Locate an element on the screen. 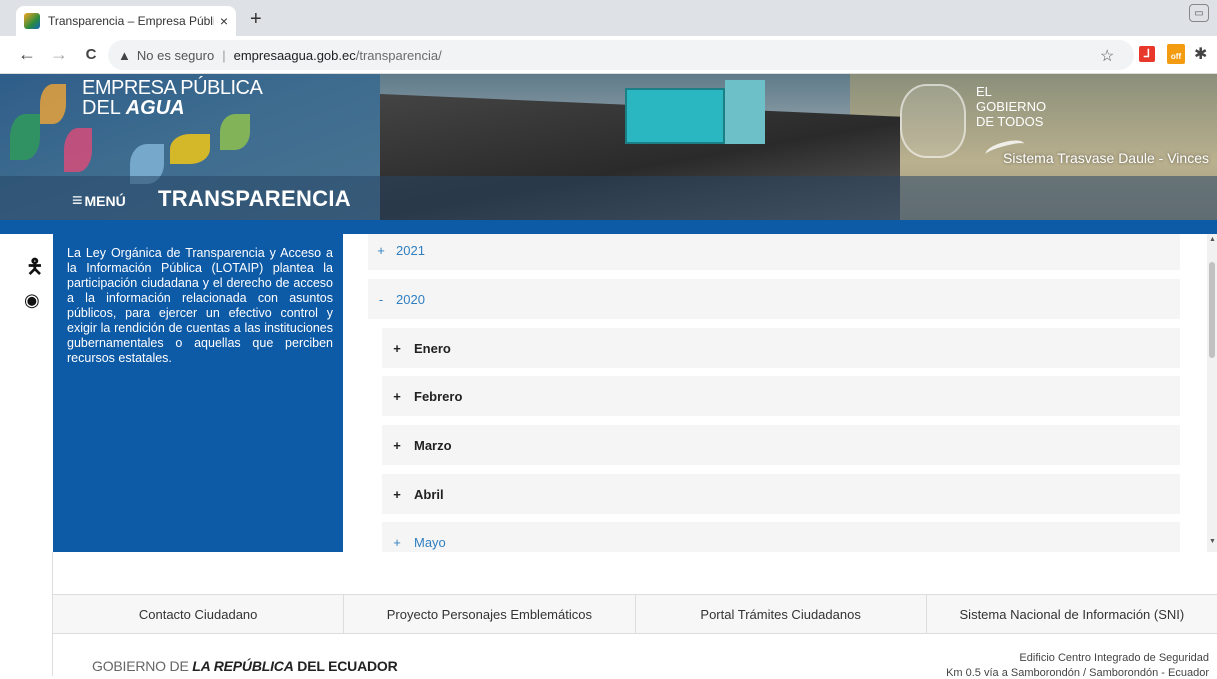 The height and width of the screenshot is (679, 1217). bookmark-star-icon: ☆ is located at coordinates (1107, 56).